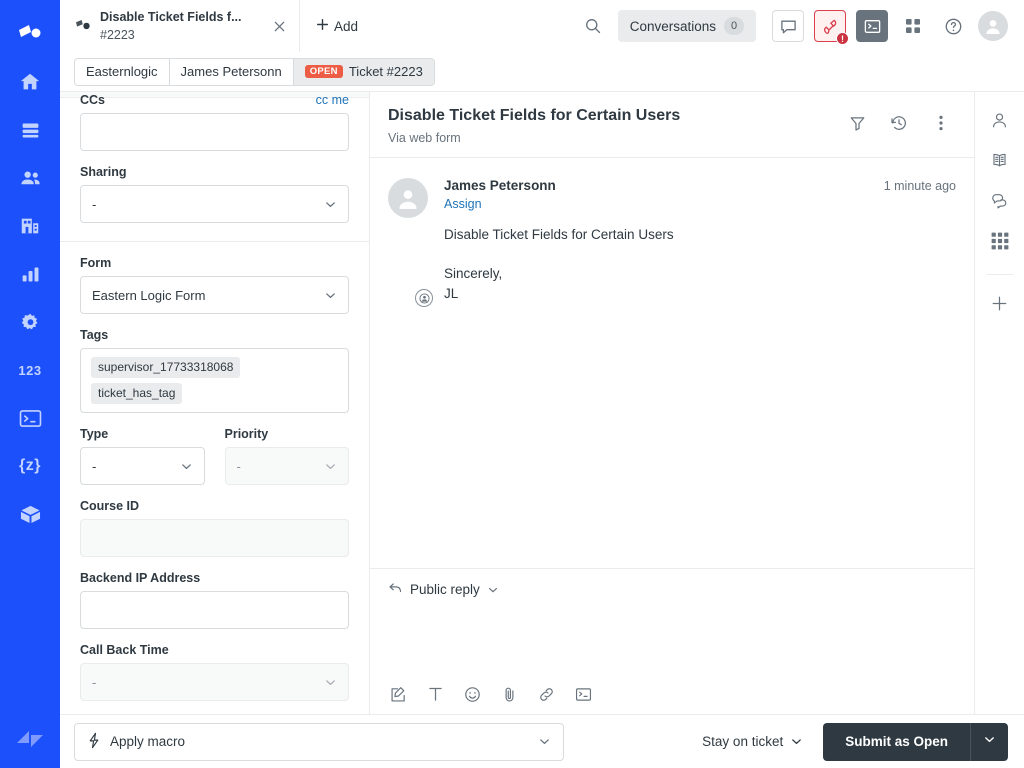 This screenshot has width=1024, height=768. I want to click on reply-textarea, so click(672, 641).